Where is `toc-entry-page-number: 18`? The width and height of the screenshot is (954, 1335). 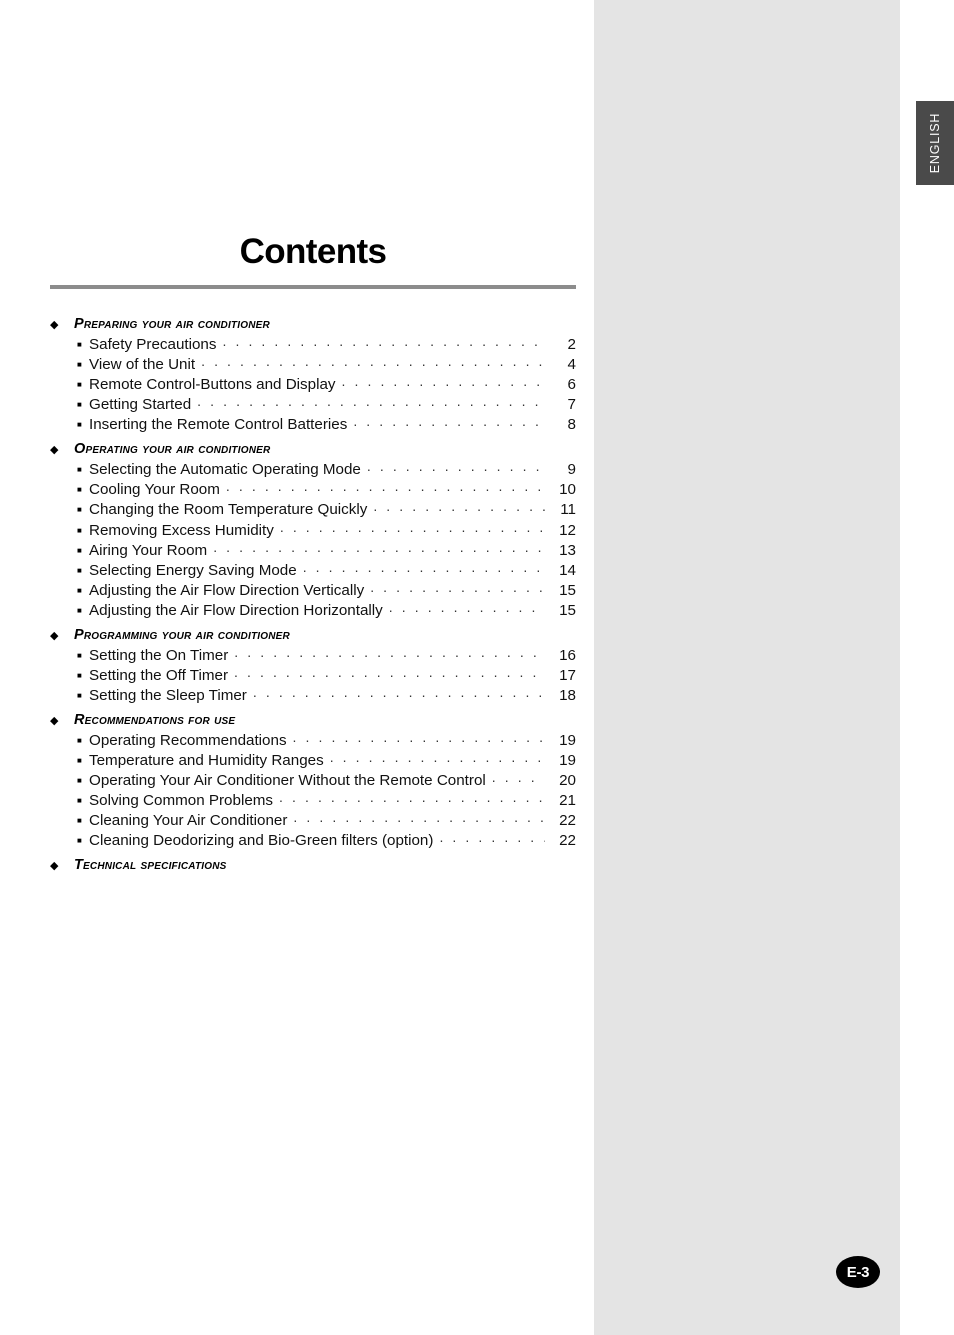
toc-entry-page-number: 18 is located at coordinates (567, 695).